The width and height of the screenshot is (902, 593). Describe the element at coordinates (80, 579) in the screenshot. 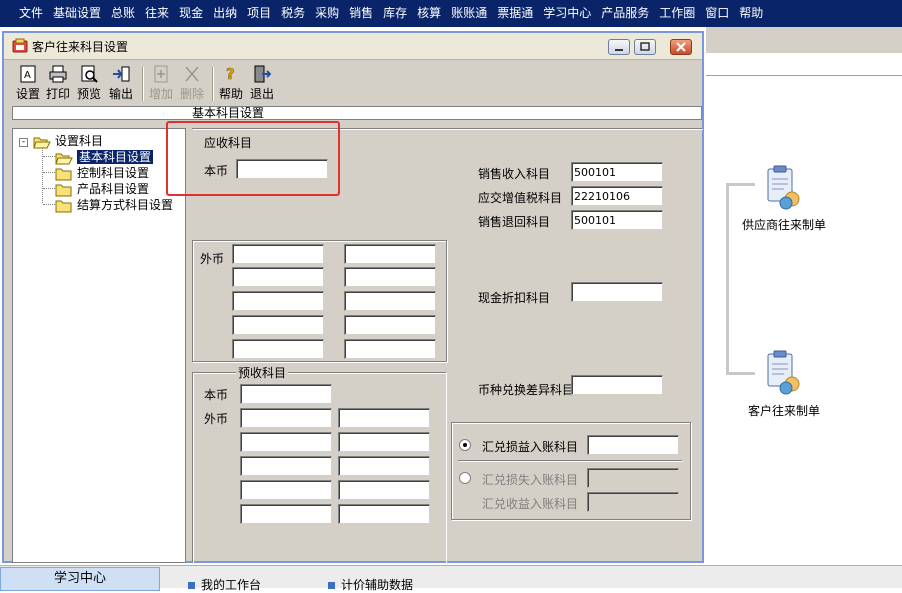

I see `learning-center-tab: 学习中心` at that location.